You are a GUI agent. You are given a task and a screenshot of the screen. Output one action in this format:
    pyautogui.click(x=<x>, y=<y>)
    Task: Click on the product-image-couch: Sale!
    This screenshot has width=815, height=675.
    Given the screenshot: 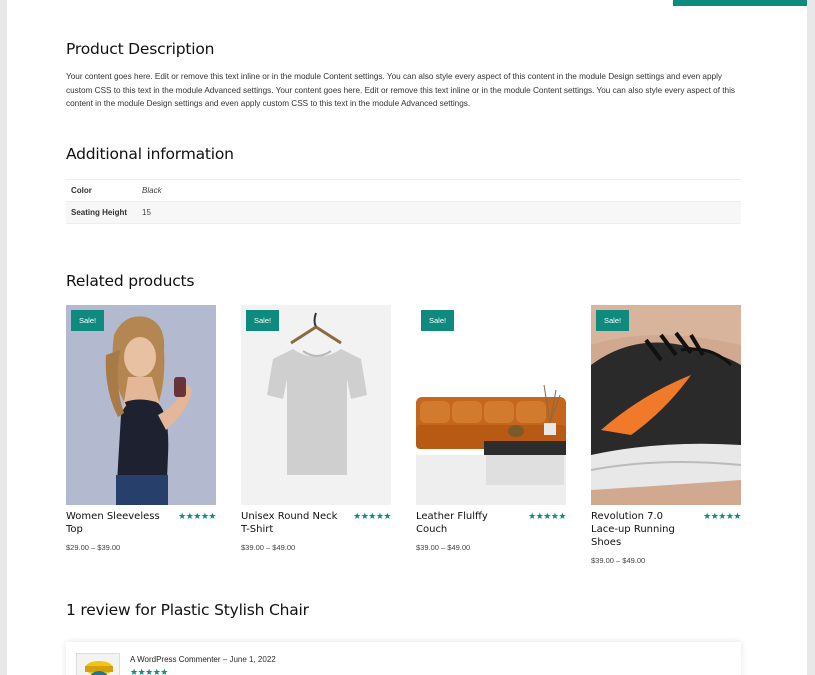 What is the action you would take?
    pyautogui.click(x=491, y=405)
    